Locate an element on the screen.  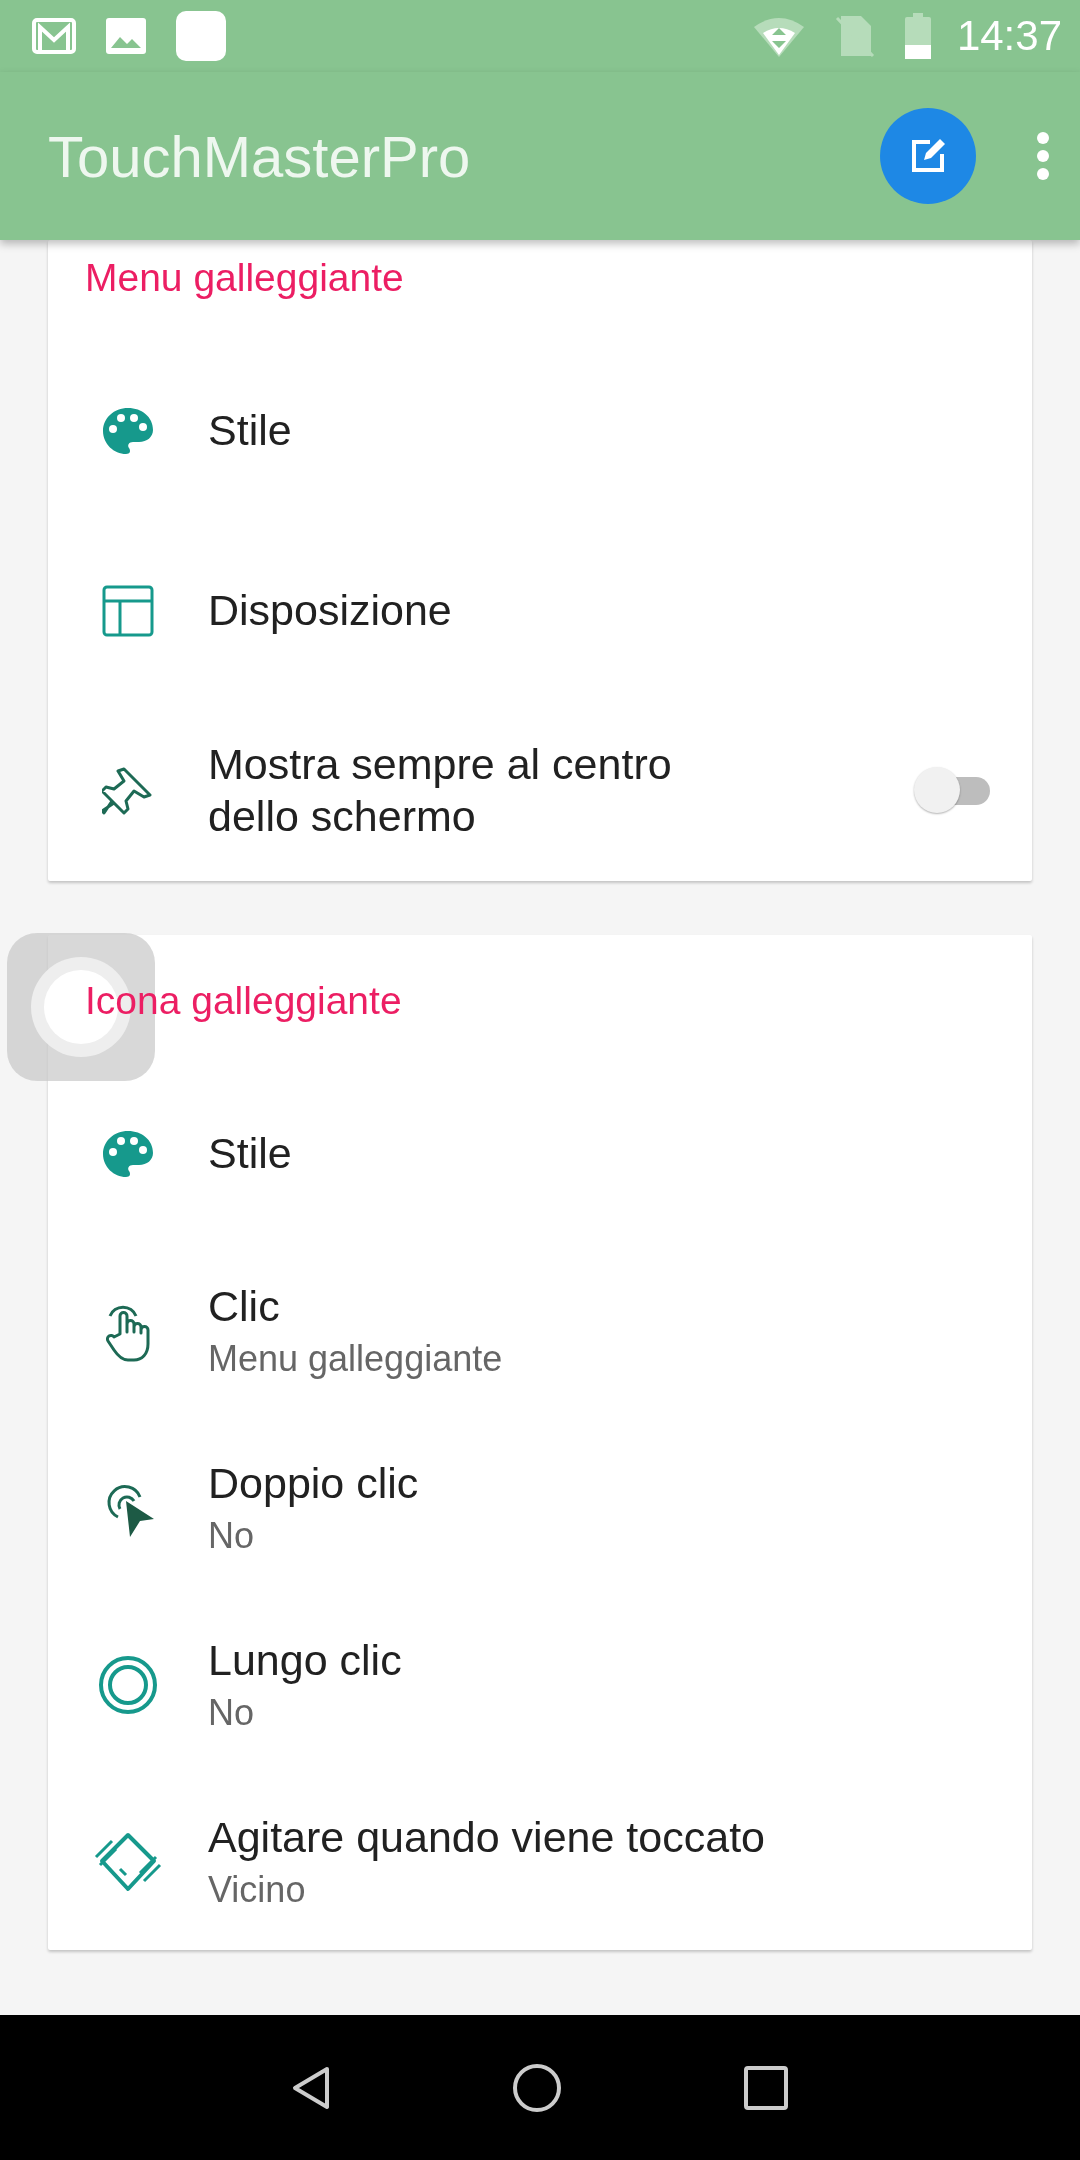
item-title: Agitare quando viene toccato is located at coordinates (487, 1837).